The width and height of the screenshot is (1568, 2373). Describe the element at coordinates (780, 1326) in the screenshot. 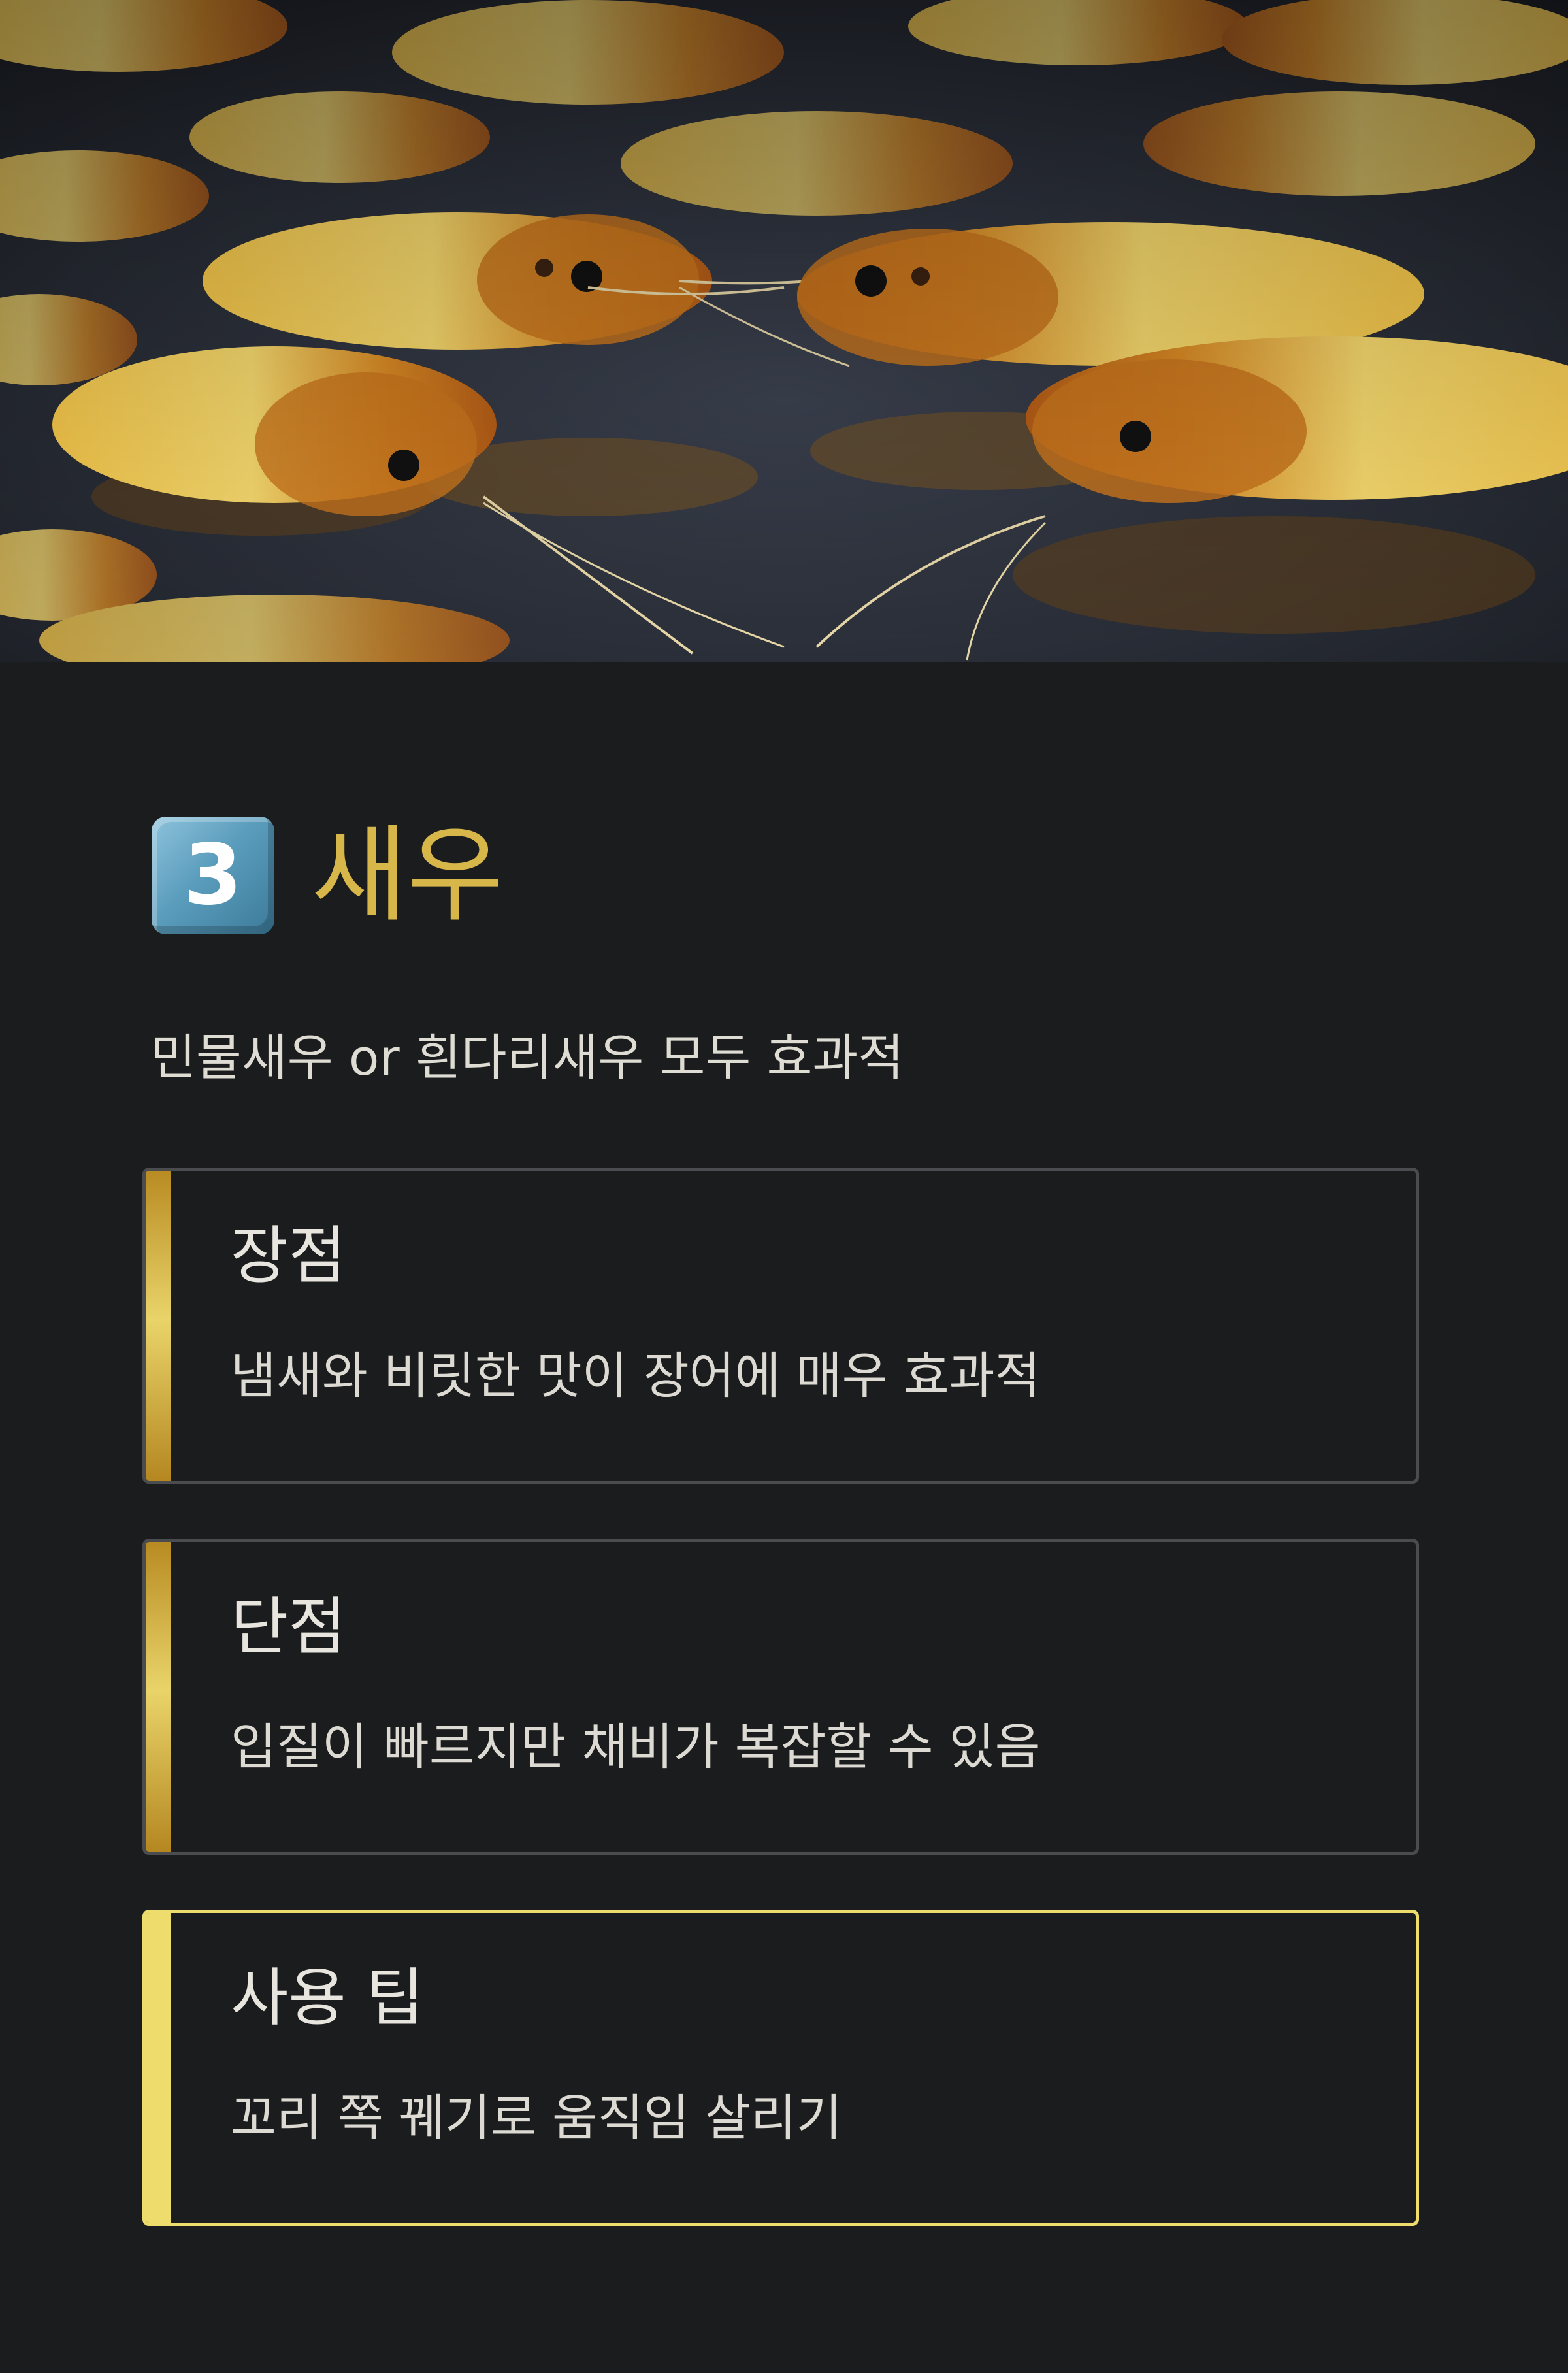

I see `pros-card: 장점 냄새와 비릿한 맛이 장어에 매우 효과적` at that location.